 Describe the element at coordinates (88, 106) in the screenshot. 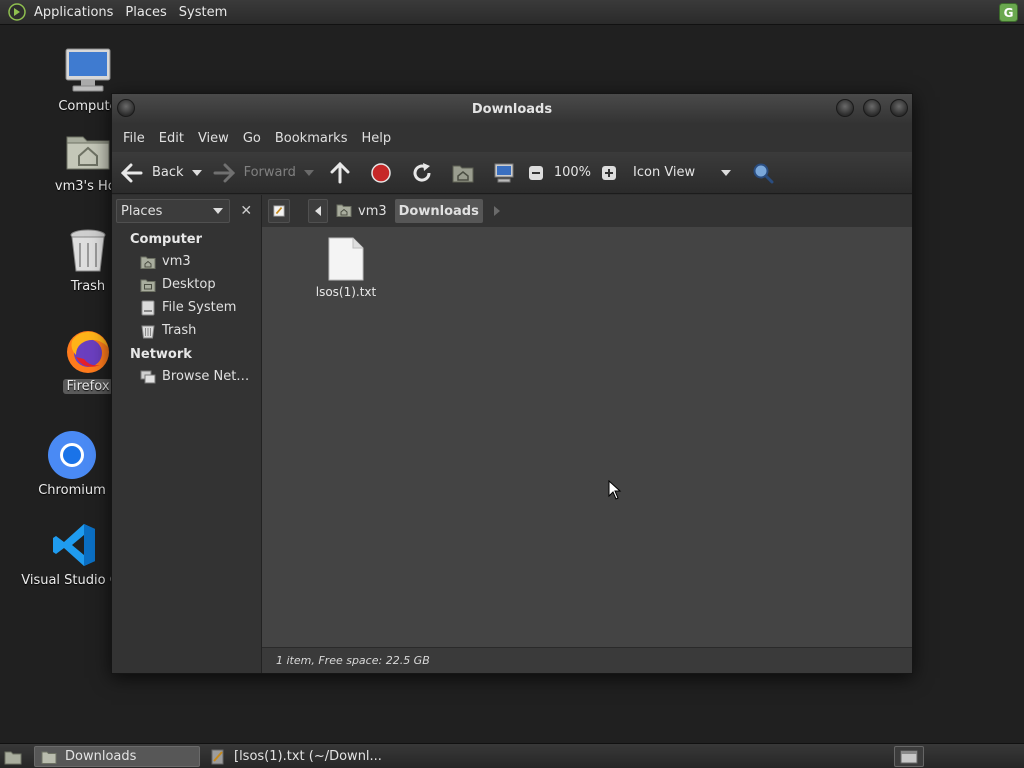

I see `desktop-icon-label: Compute` at that location.